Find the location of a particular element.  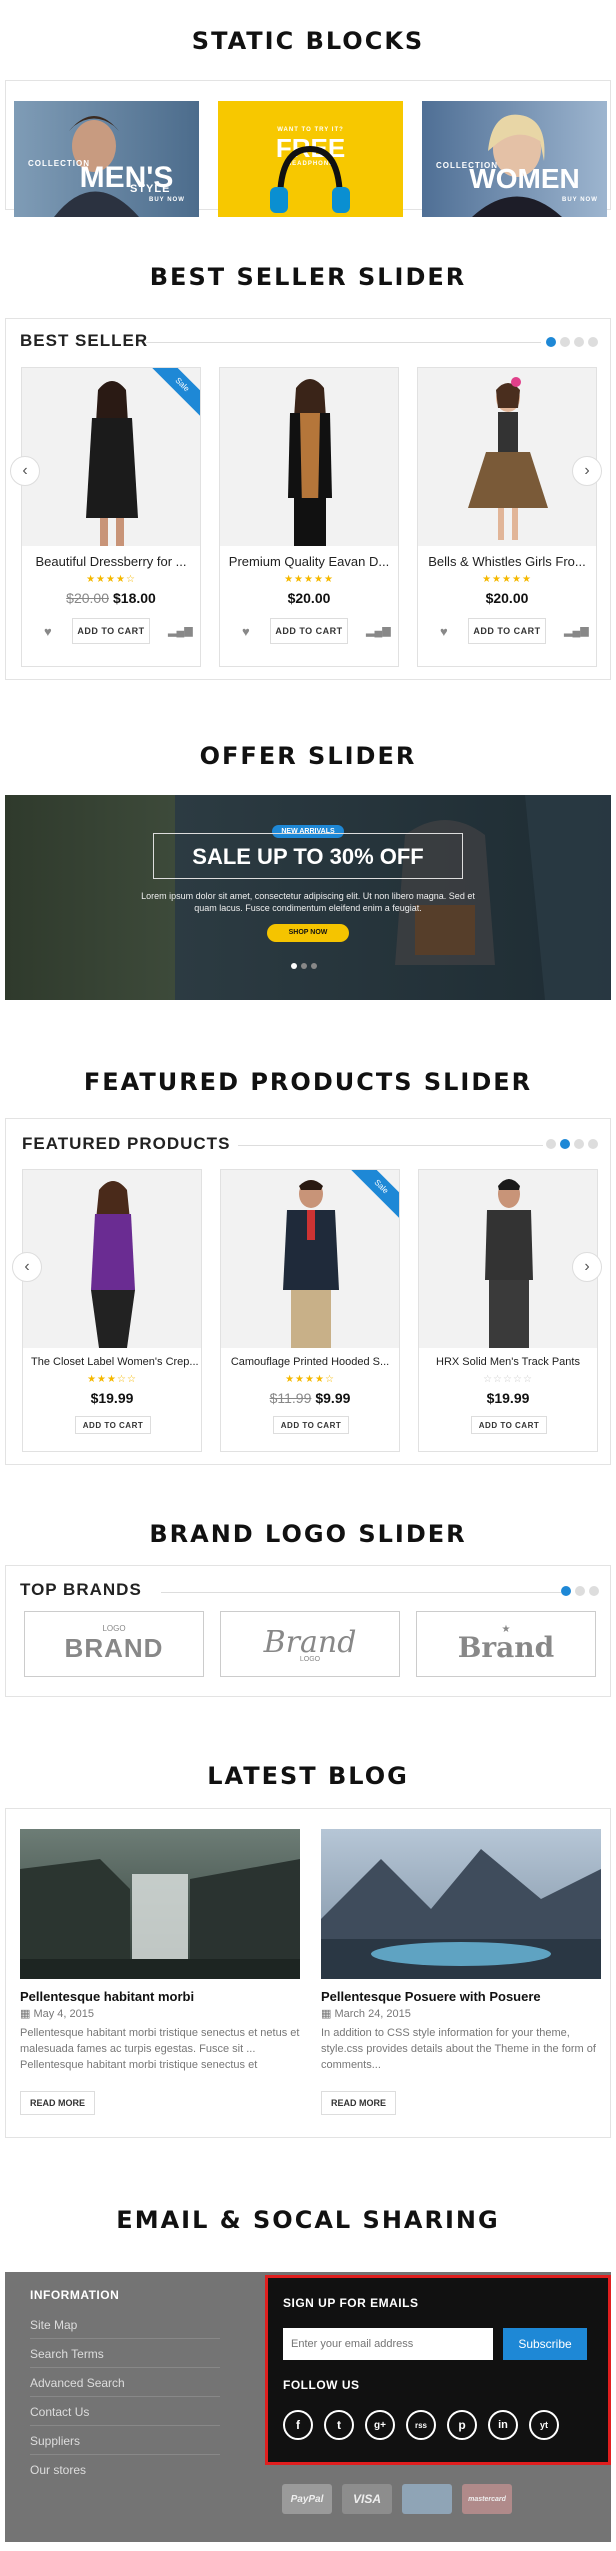

static-block-women: COLLECTION WOMEN BUY NOW is located at coordinates (514, 159).